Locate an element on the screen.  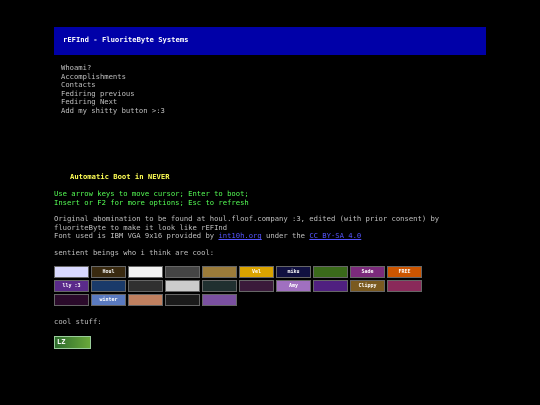
friend-button: FREE is located at coordinates (404, 272).